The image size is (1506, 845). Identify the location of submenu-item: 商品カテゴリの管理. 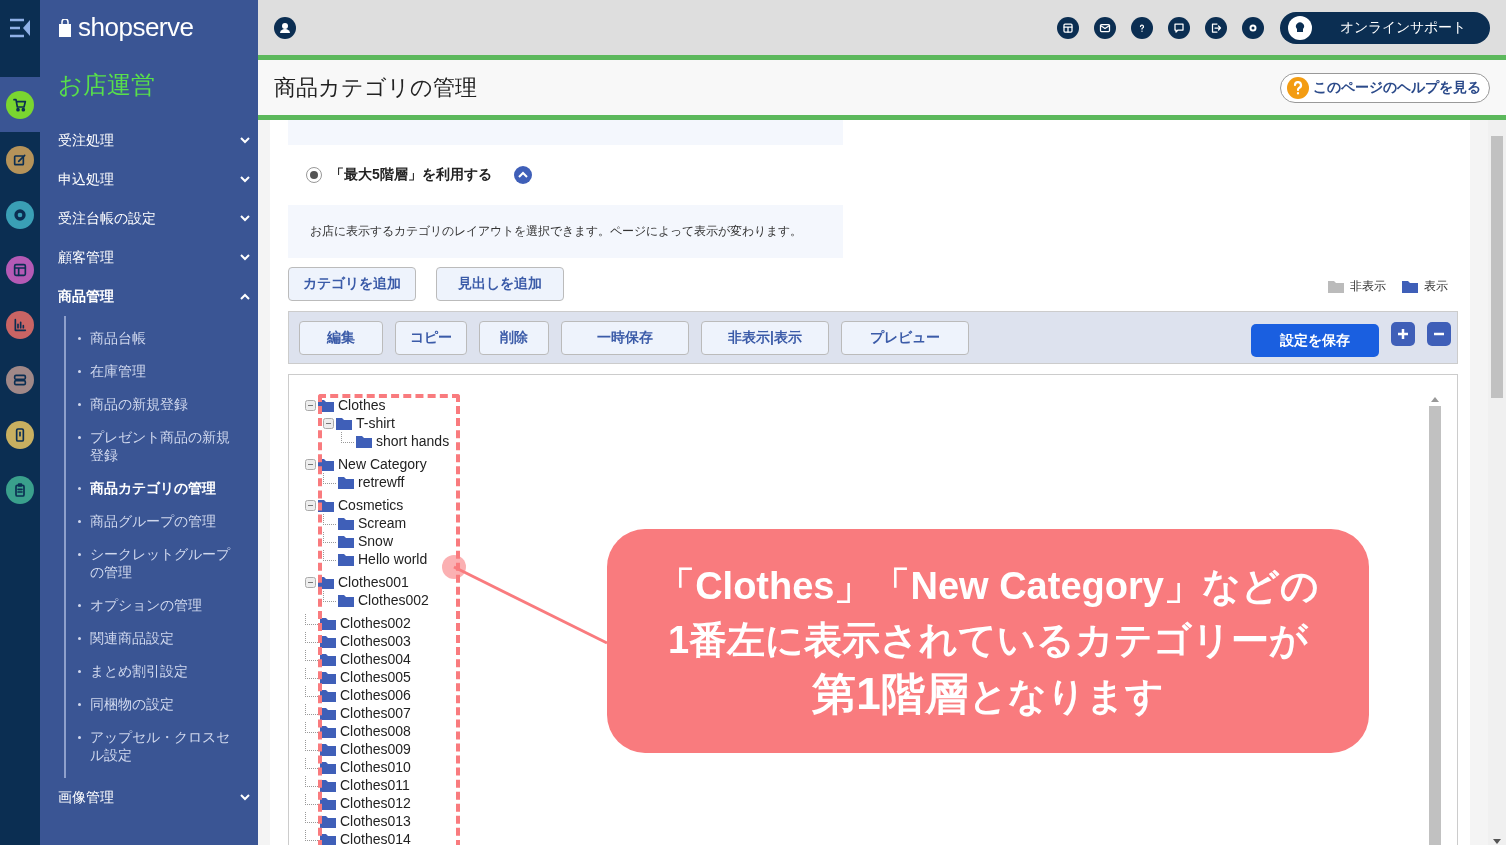
(162, 488).